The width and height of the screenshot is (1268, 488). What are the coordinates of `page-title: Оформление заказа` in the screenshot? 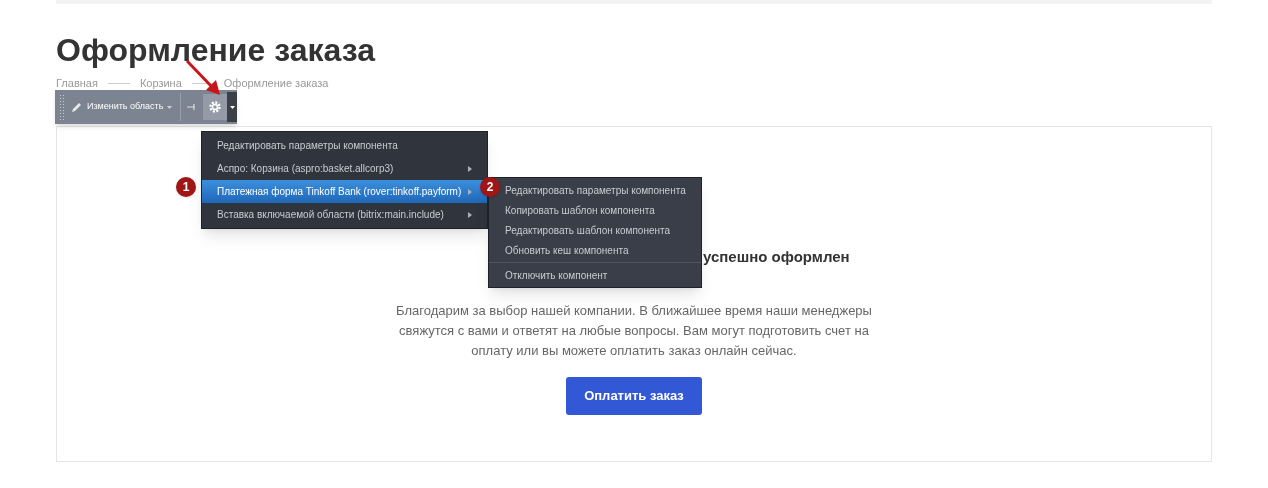 It's located at (216, 50).